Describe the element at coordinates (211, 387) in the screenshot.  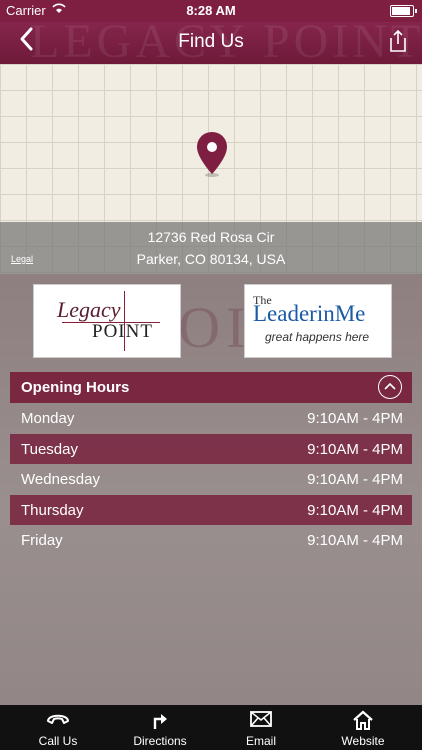
I see `opening-hours-header: Opening Hours` at that location.